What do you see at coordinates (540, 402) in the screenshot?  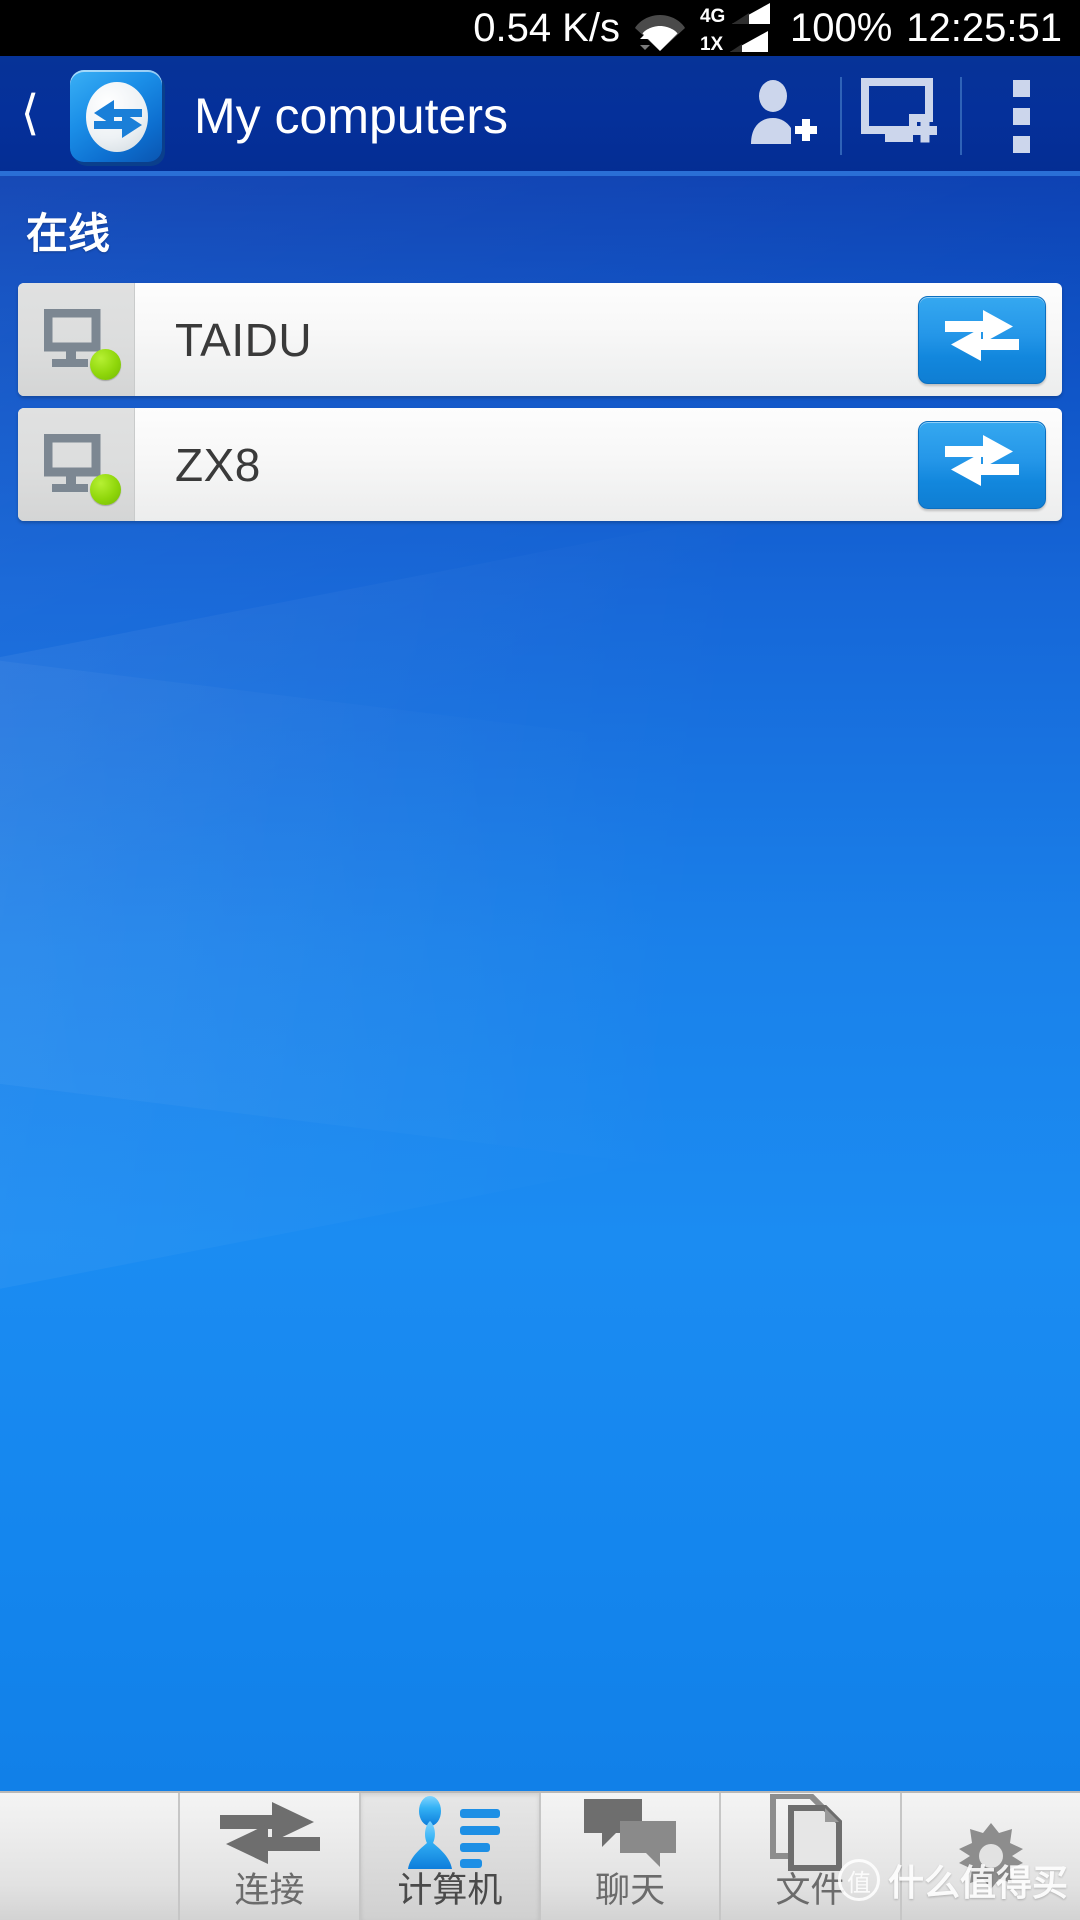 I see `computer-list: TAIDU ZX8` at bounding box center [540, 402].